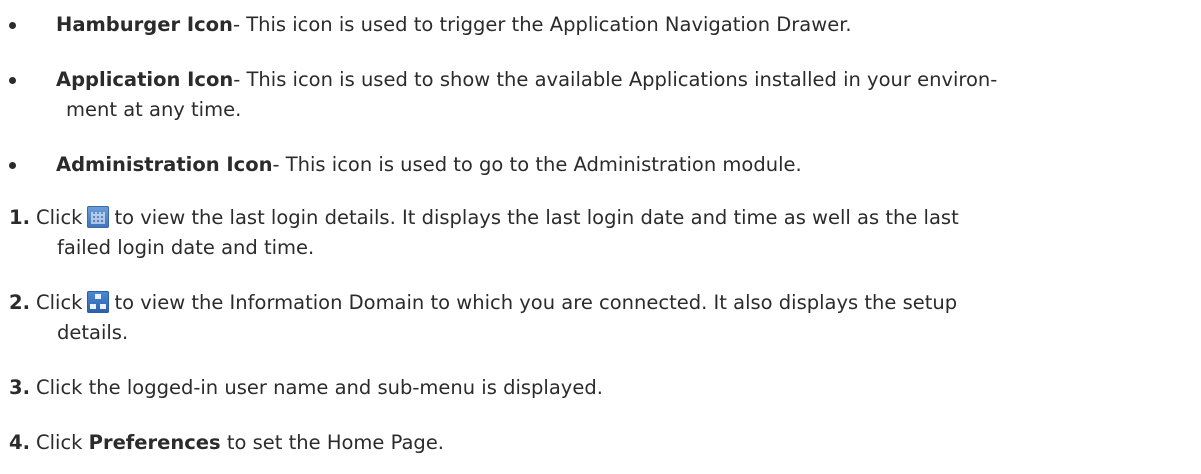  Describe the element at coordinates (145, 79) in the screenshot. I see `bullet-title: Application Icon` at that location.